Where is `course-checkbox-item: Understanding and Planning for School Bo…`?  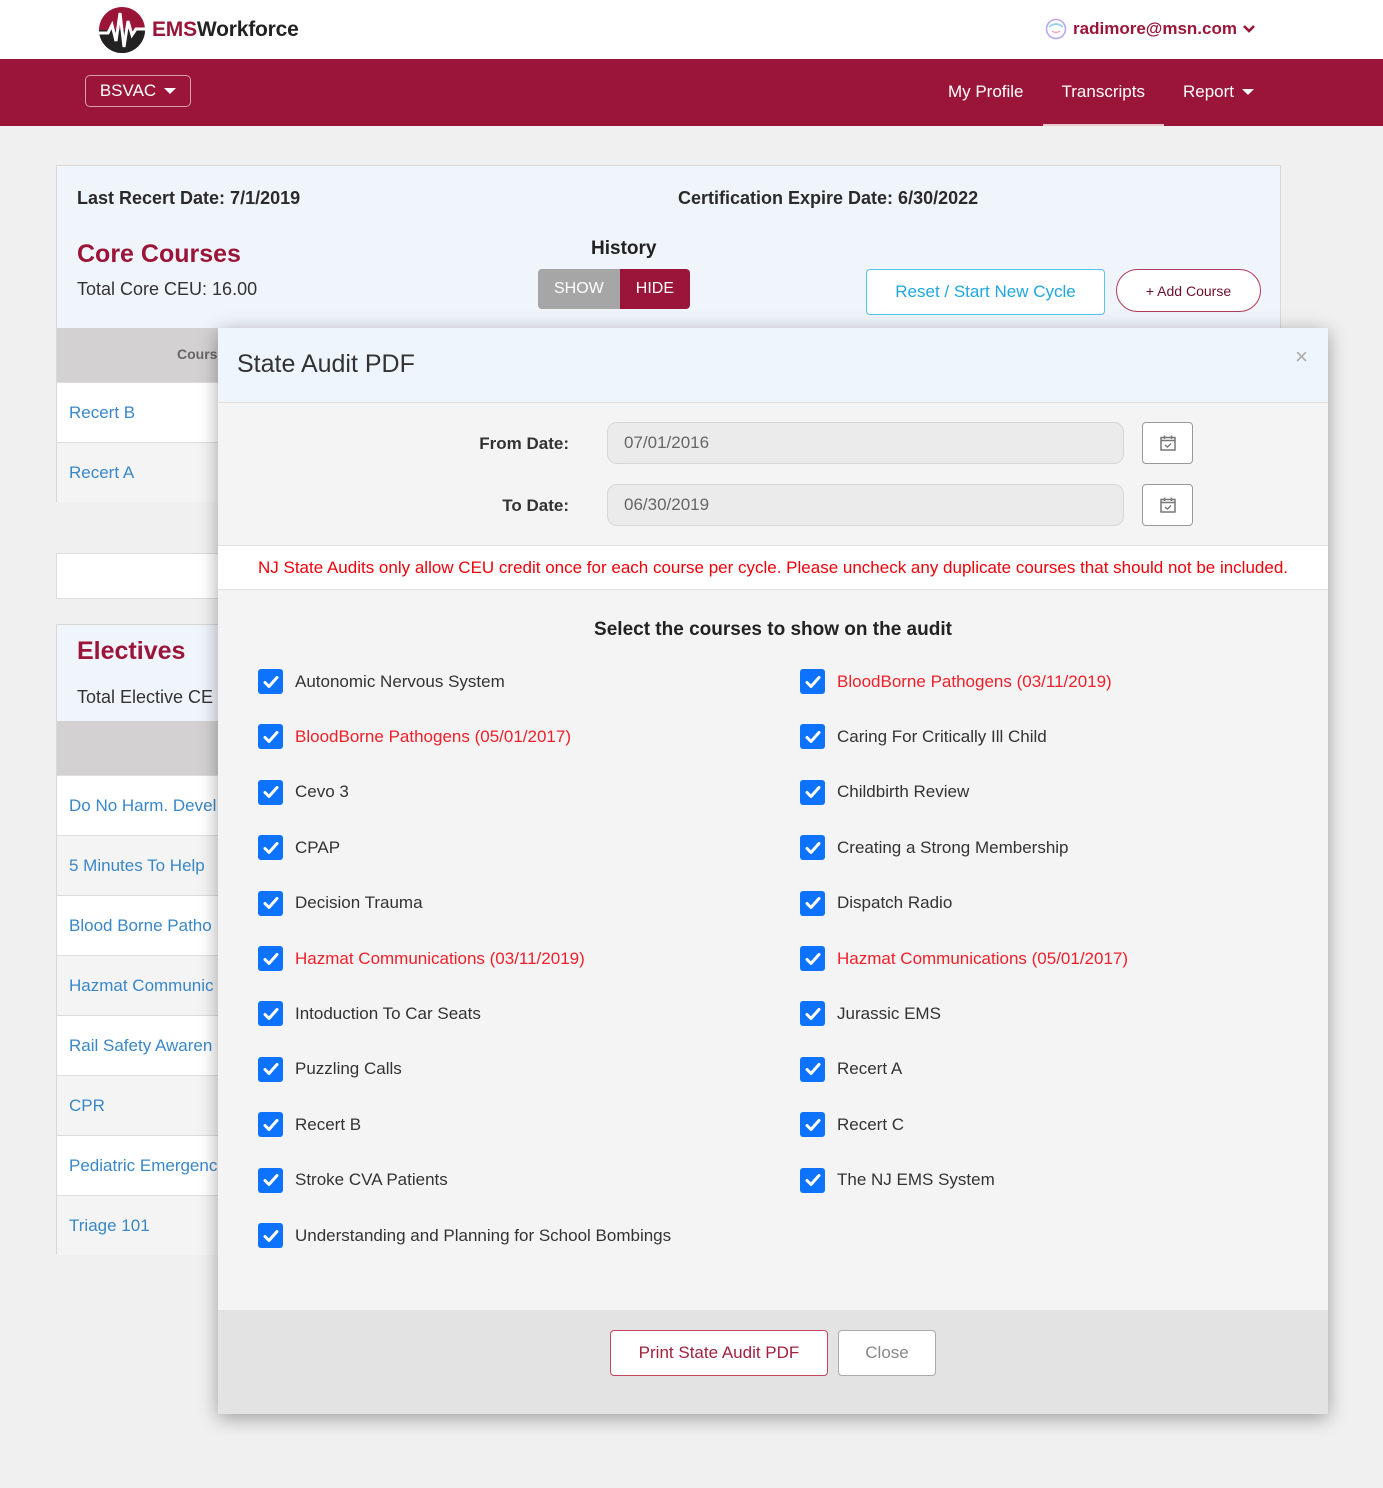 course-checkbox-item: Understanding and Planning for School Bo… is located at coordinates (464, 1235).